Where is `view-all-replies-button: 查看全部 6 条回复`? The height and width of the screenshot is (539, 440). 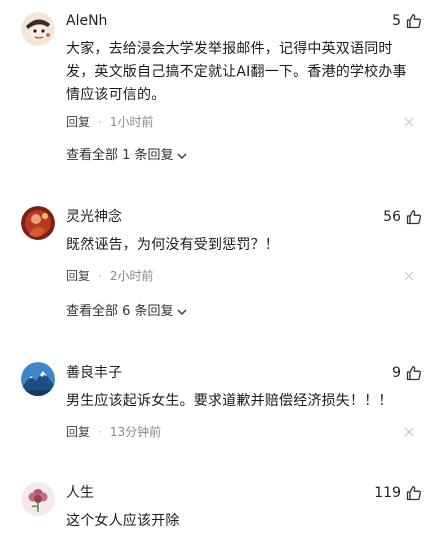 view-all-replies-button: 查看全部 6 条回复 is located at coordinates (127, 312).